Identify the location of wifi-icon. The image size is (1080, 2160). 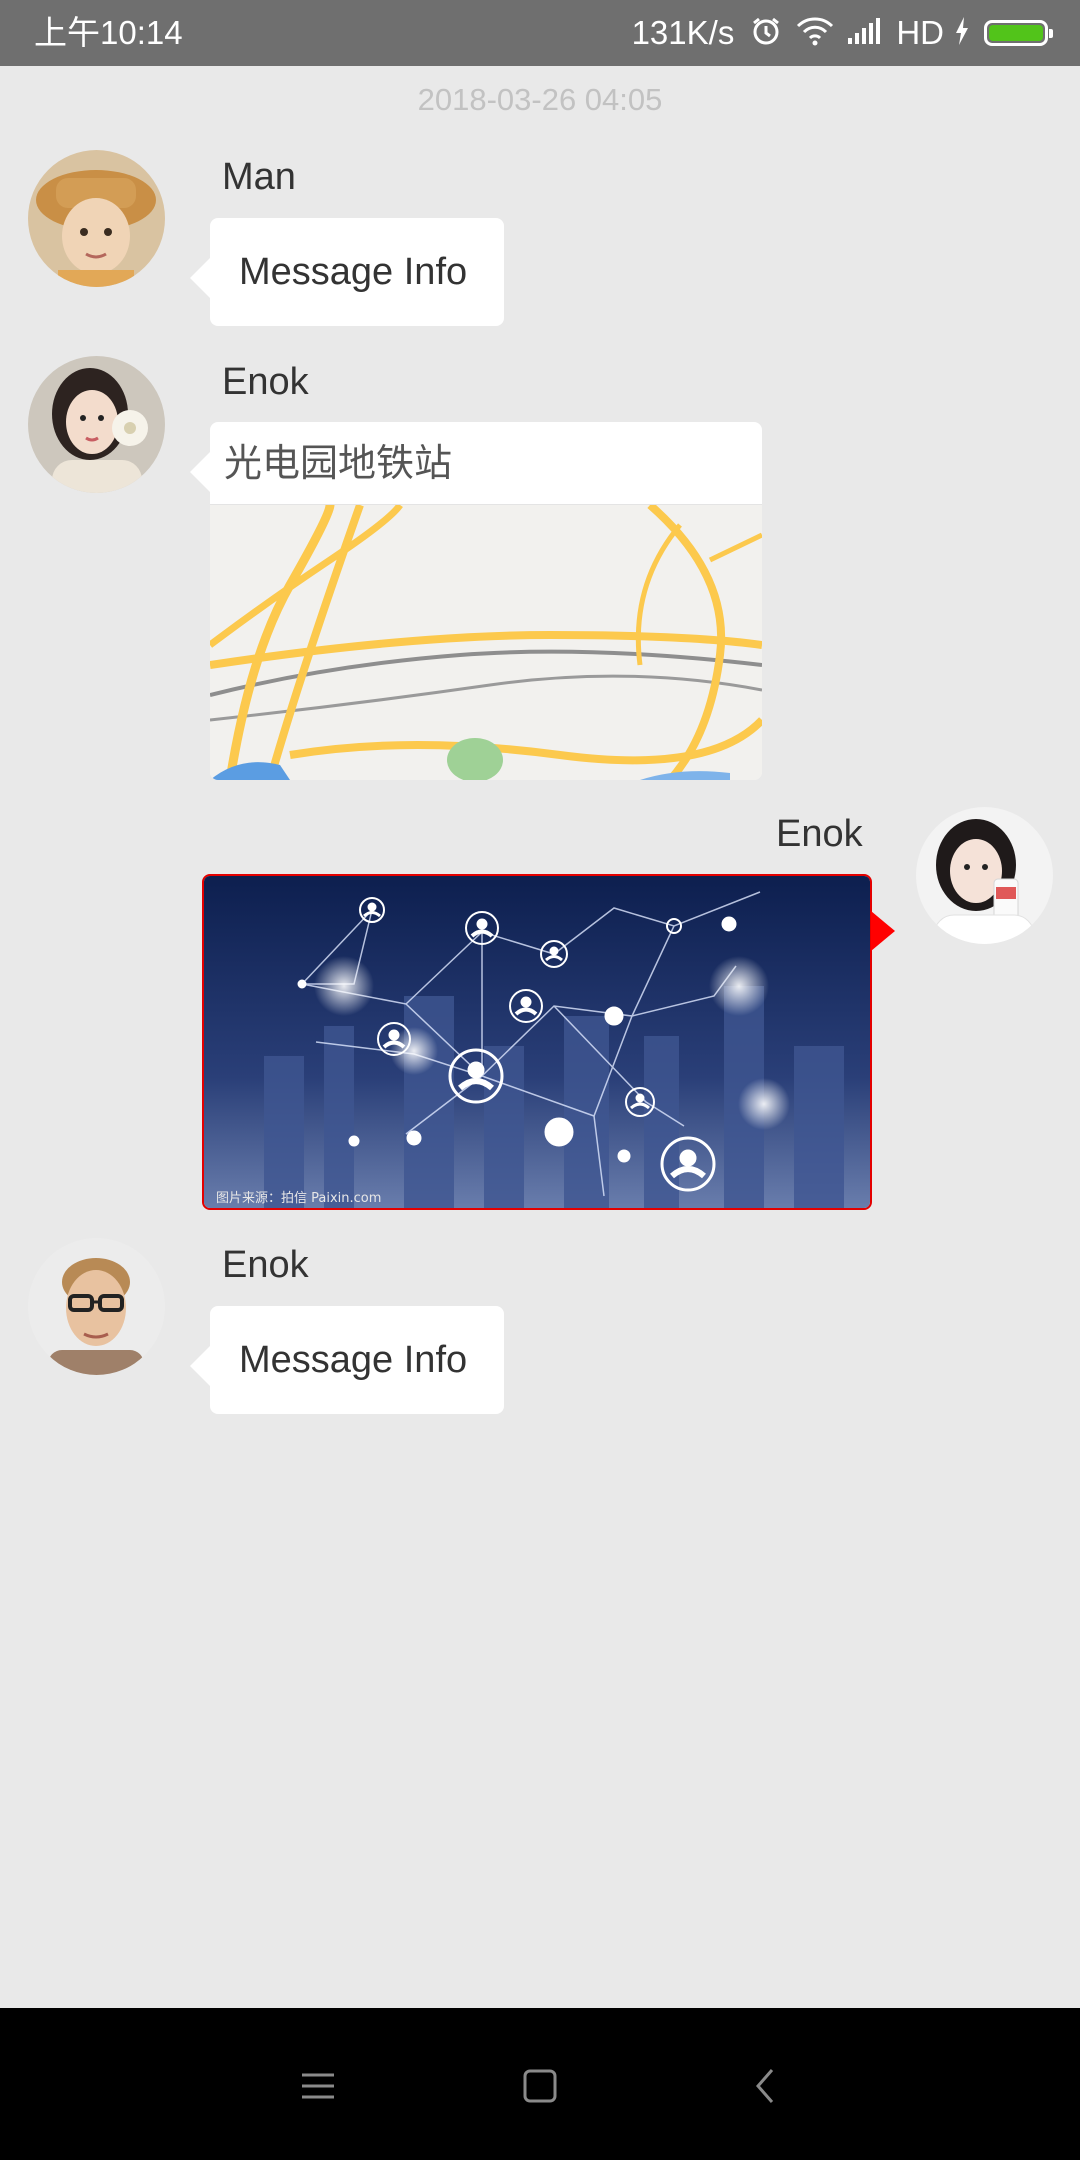
(815, 33).